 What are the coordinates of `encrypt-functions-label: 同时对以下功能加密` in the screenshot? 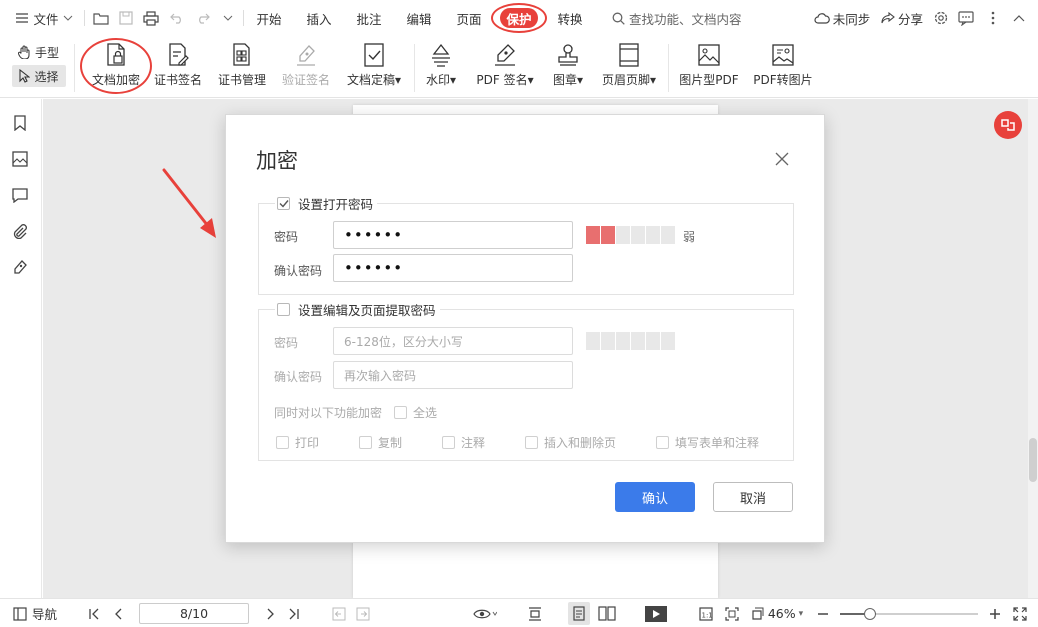 It's located at (328, 413).